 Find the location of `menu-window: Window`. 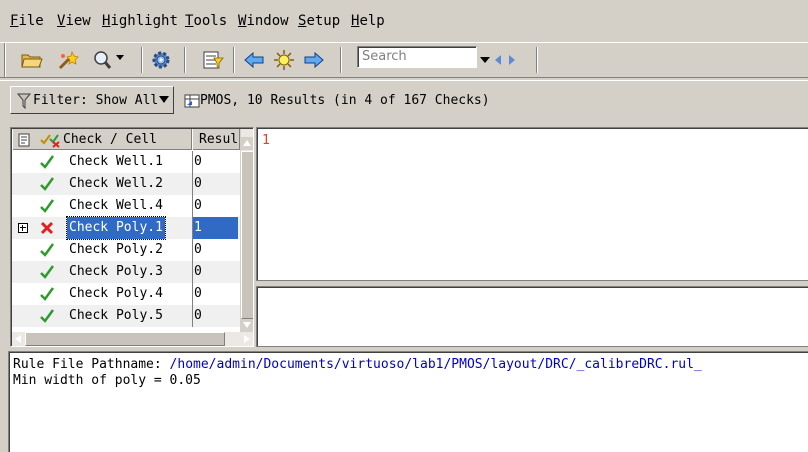

menu-window: Window is located at coordinates (263, 21).